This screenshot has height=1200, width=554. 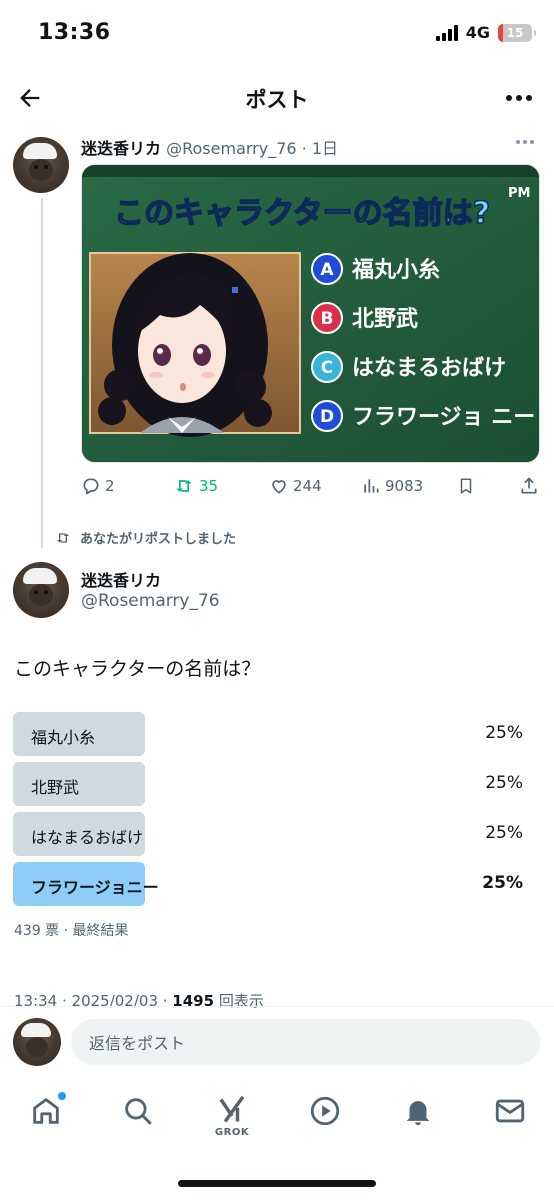 I want to click on views-label: 回表示, so click(x=239, y=1001).